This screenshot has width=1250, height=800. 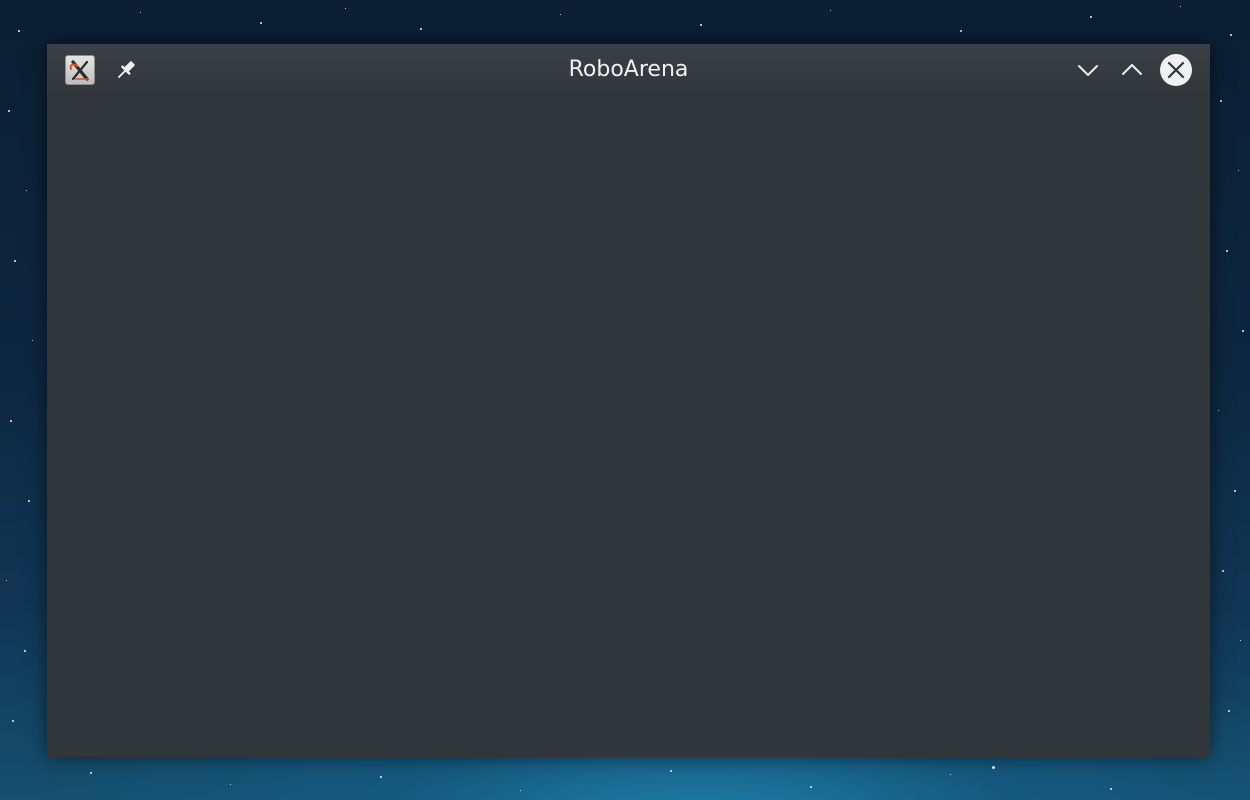 I want to click on chevron-up-icon, so click(x=1132, y=69).